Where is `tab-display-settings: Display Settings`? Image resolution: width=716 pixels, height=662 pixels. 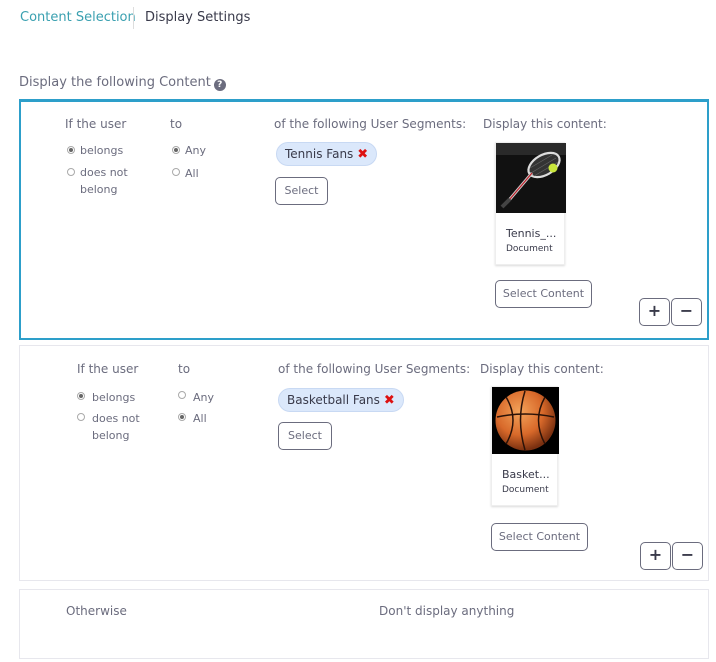 tab-display-settings: Display Settings is located at coordinates (197, 17).